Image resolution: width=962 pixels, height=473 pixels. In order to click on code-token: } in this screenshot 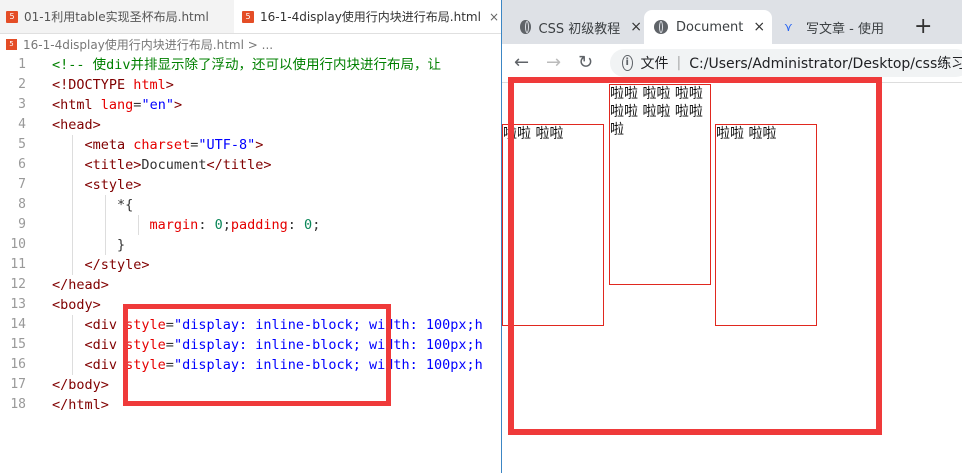, I will do `click(121, 245)`.